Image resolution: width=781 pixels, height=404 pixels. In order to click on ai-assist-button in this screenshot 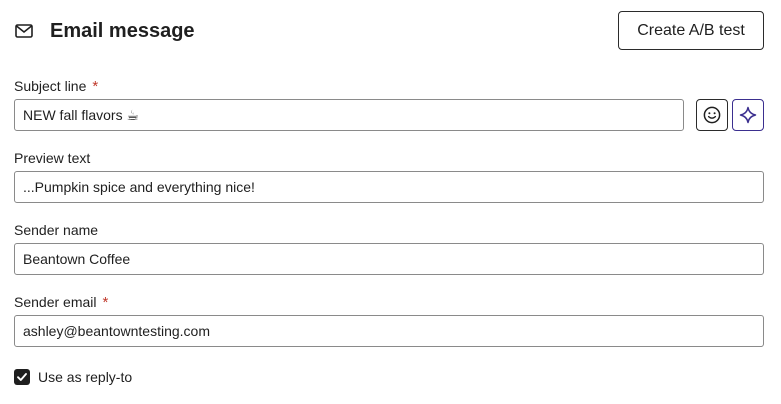, I will do `click(748, 115)`.